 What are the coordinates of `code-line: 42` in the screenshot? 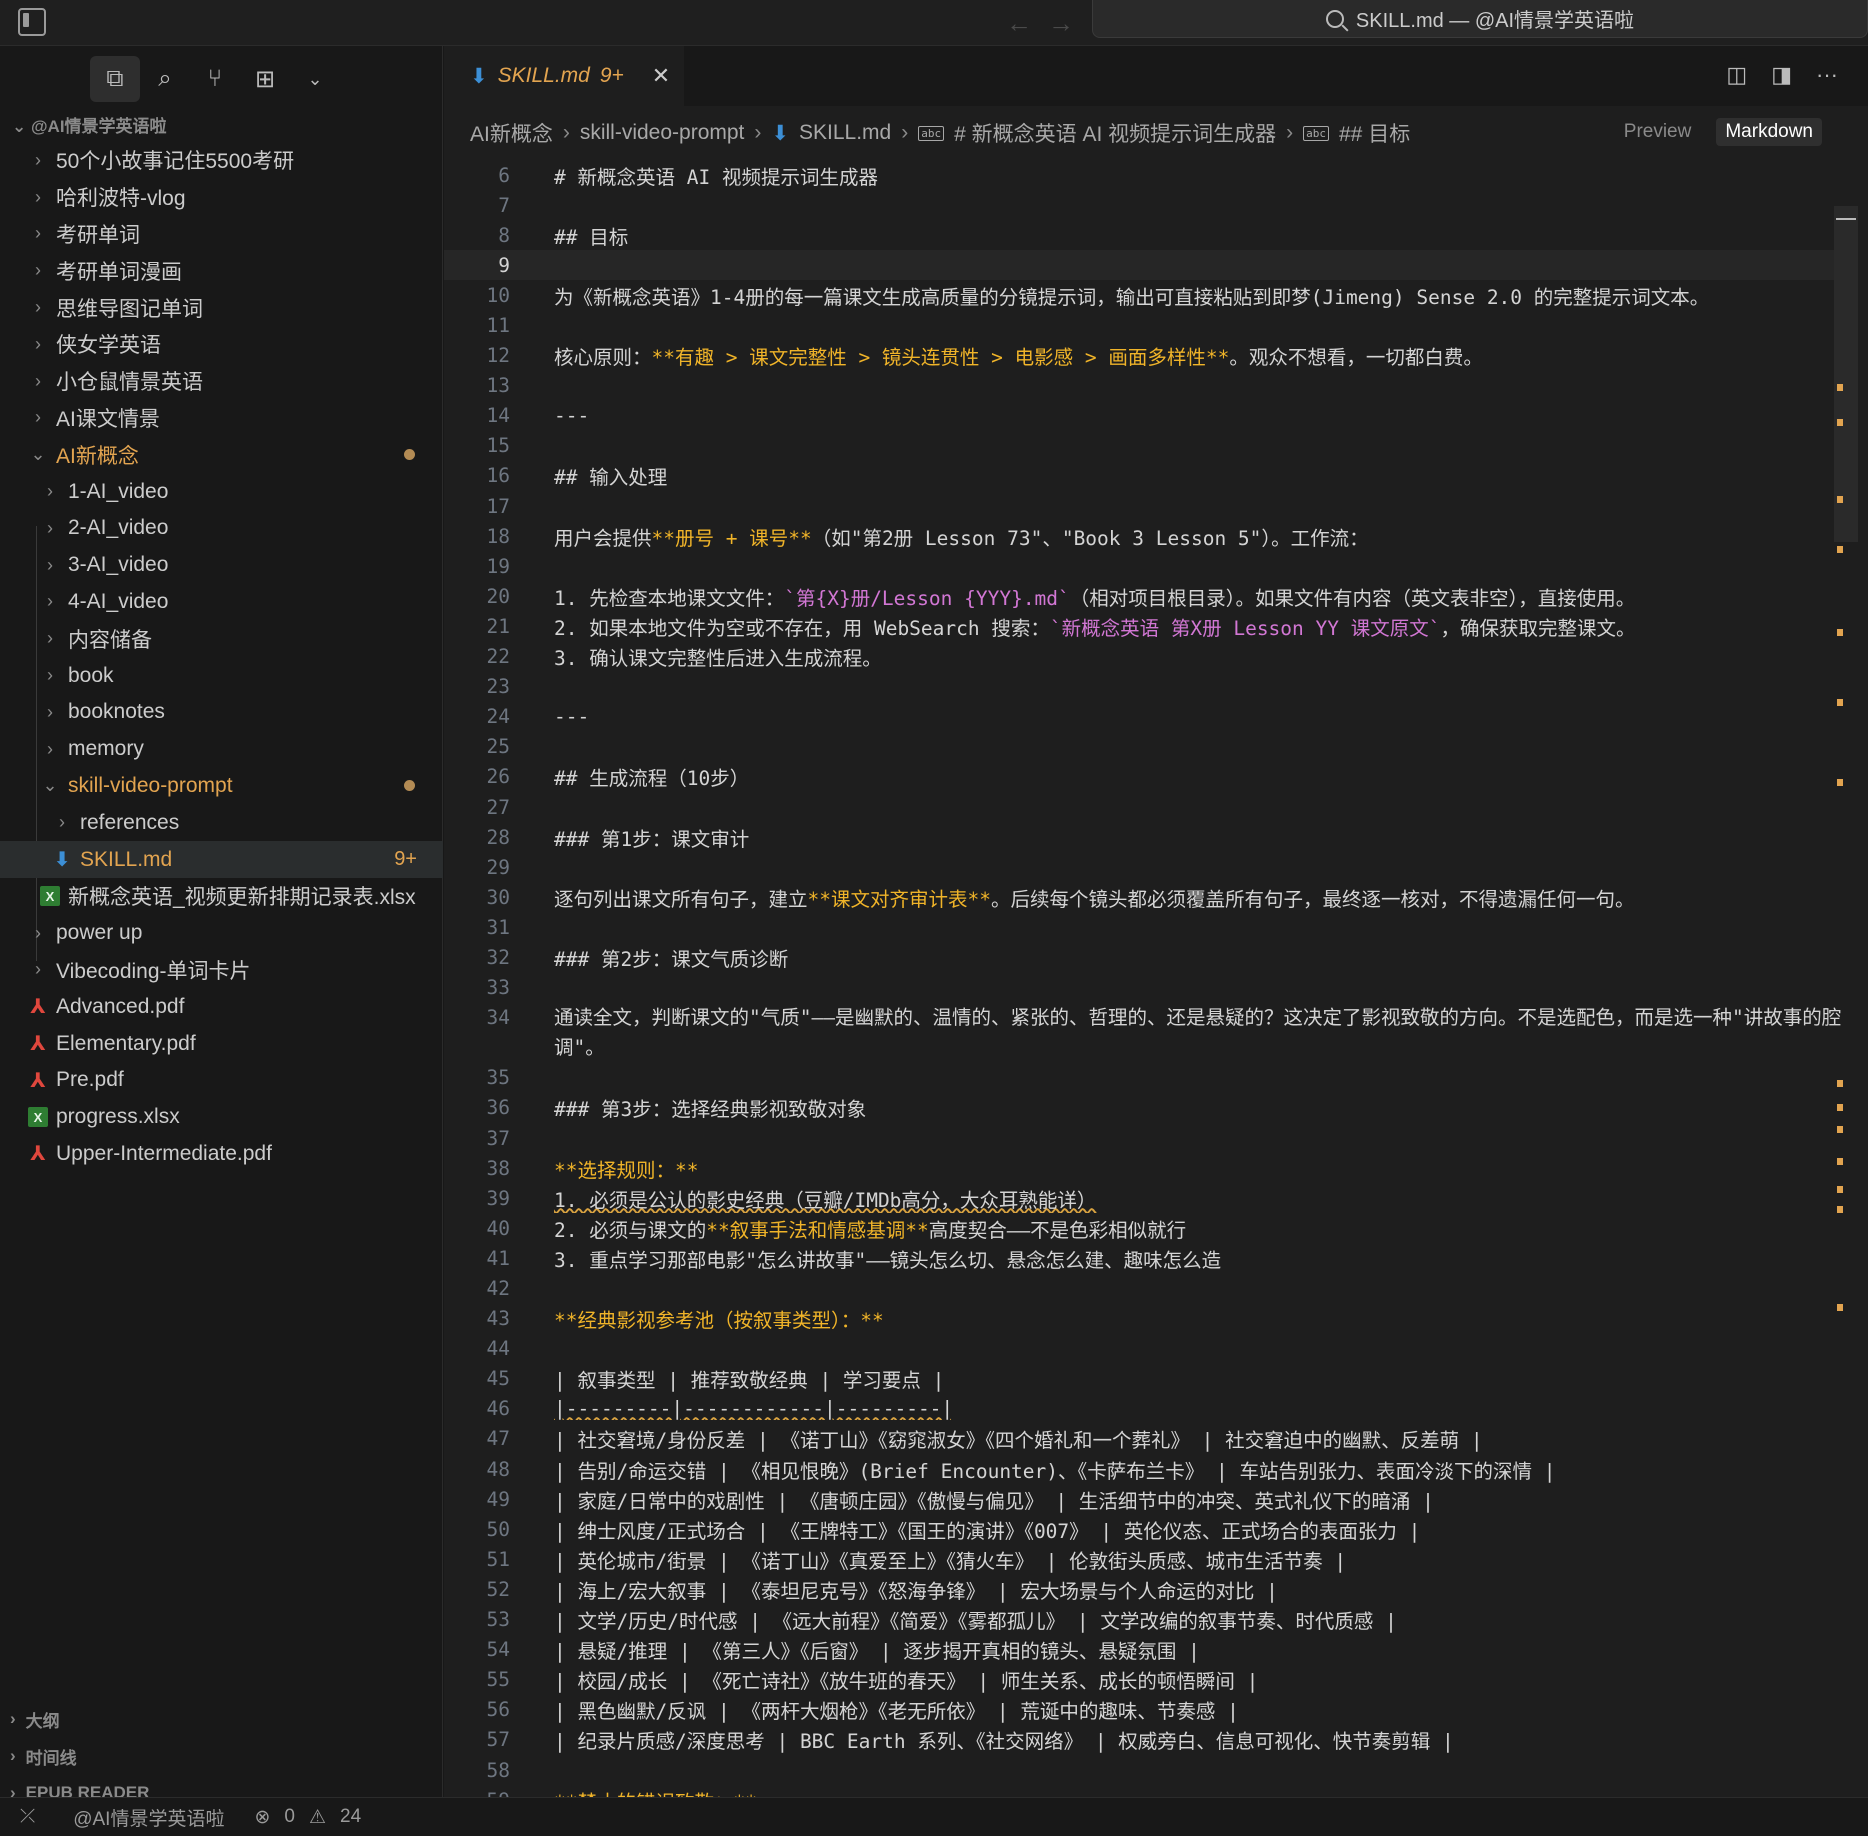 It's located at (1144, 1288).